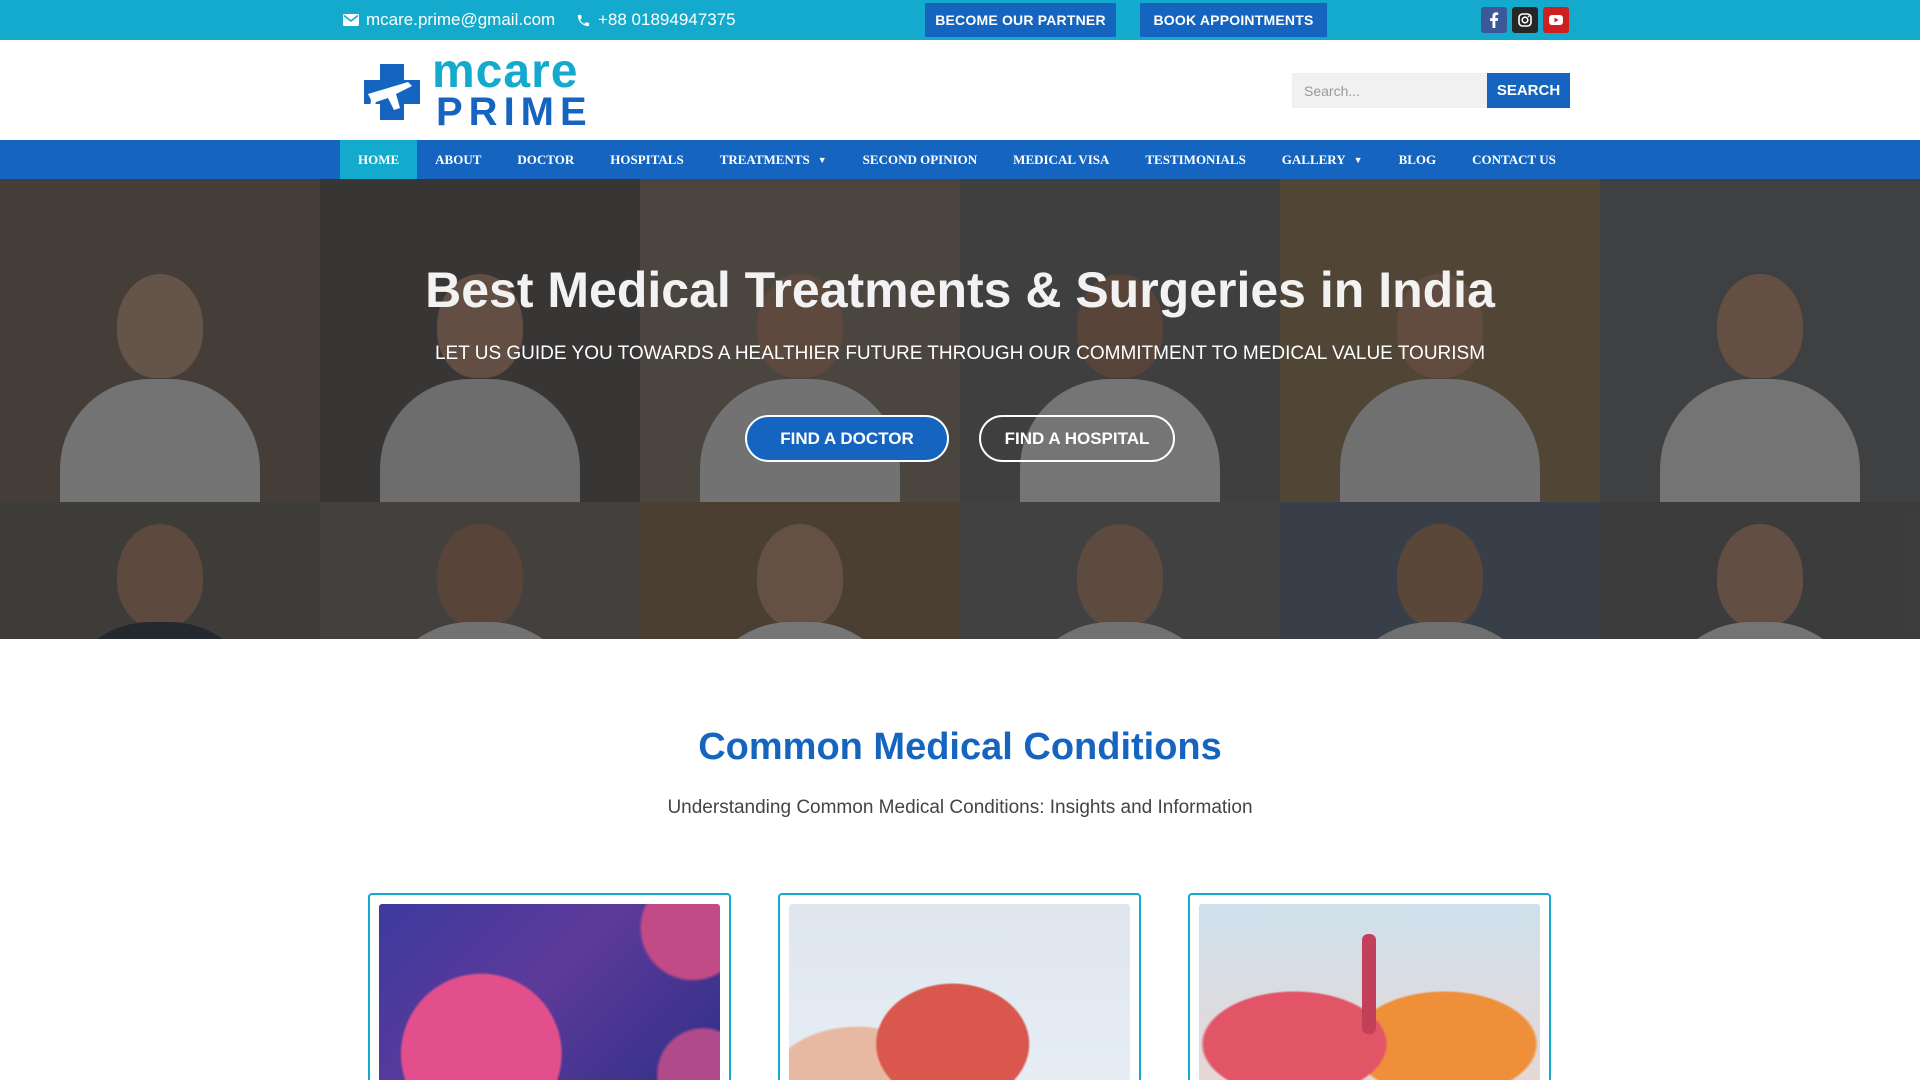 This screenshot has width=1920, height=1080. What do you see at coordinates (1020, 20) in the screenshot?
I see `become-partner-button: BECOME OUR PARTNER` at bounding box center [1020, 20].